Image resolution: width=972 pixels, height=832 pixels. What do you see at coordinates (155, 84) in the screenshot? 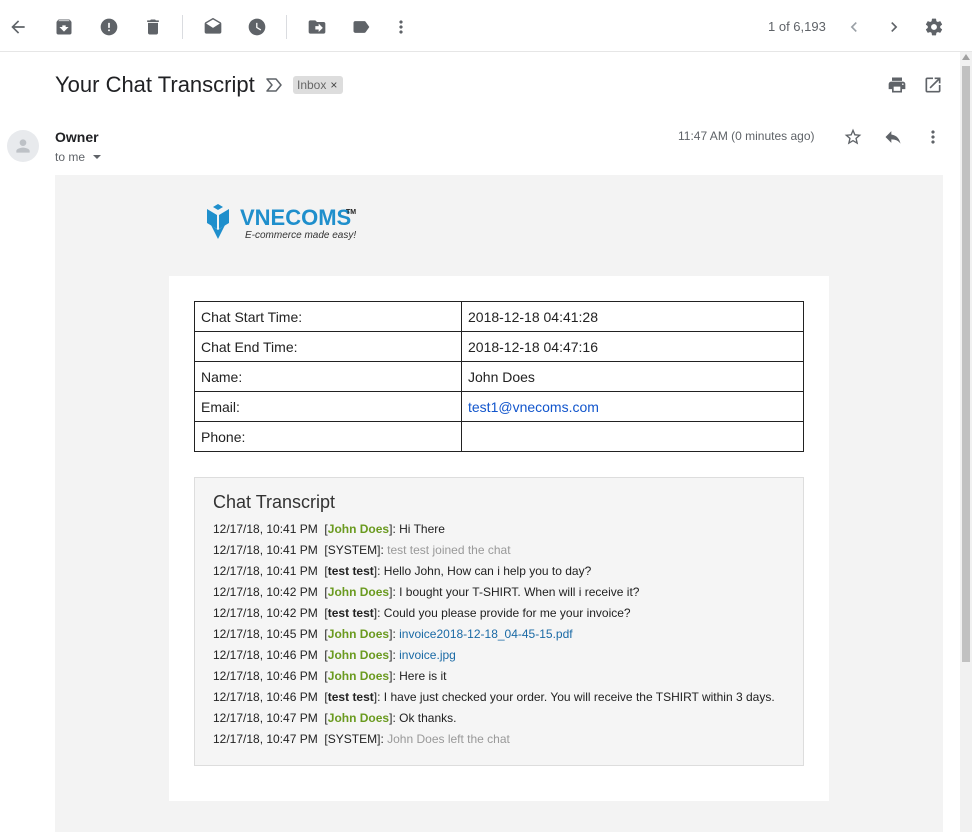
I see `email-subject: Your Chat Transcript` at bounding box center [155, 84].